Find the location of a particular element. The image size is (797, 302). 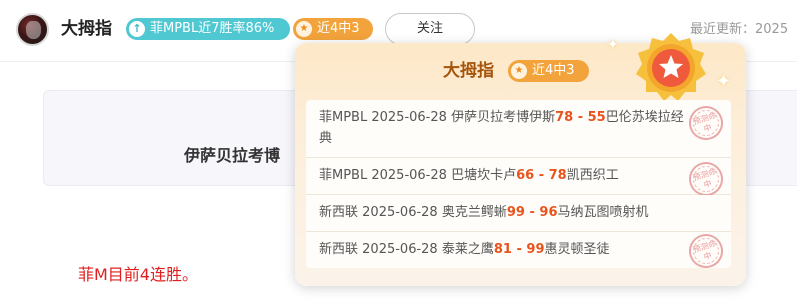

win-rate-badge: ↑ 菲MPBL近7胜率86% is located at coordinates (208, 29).